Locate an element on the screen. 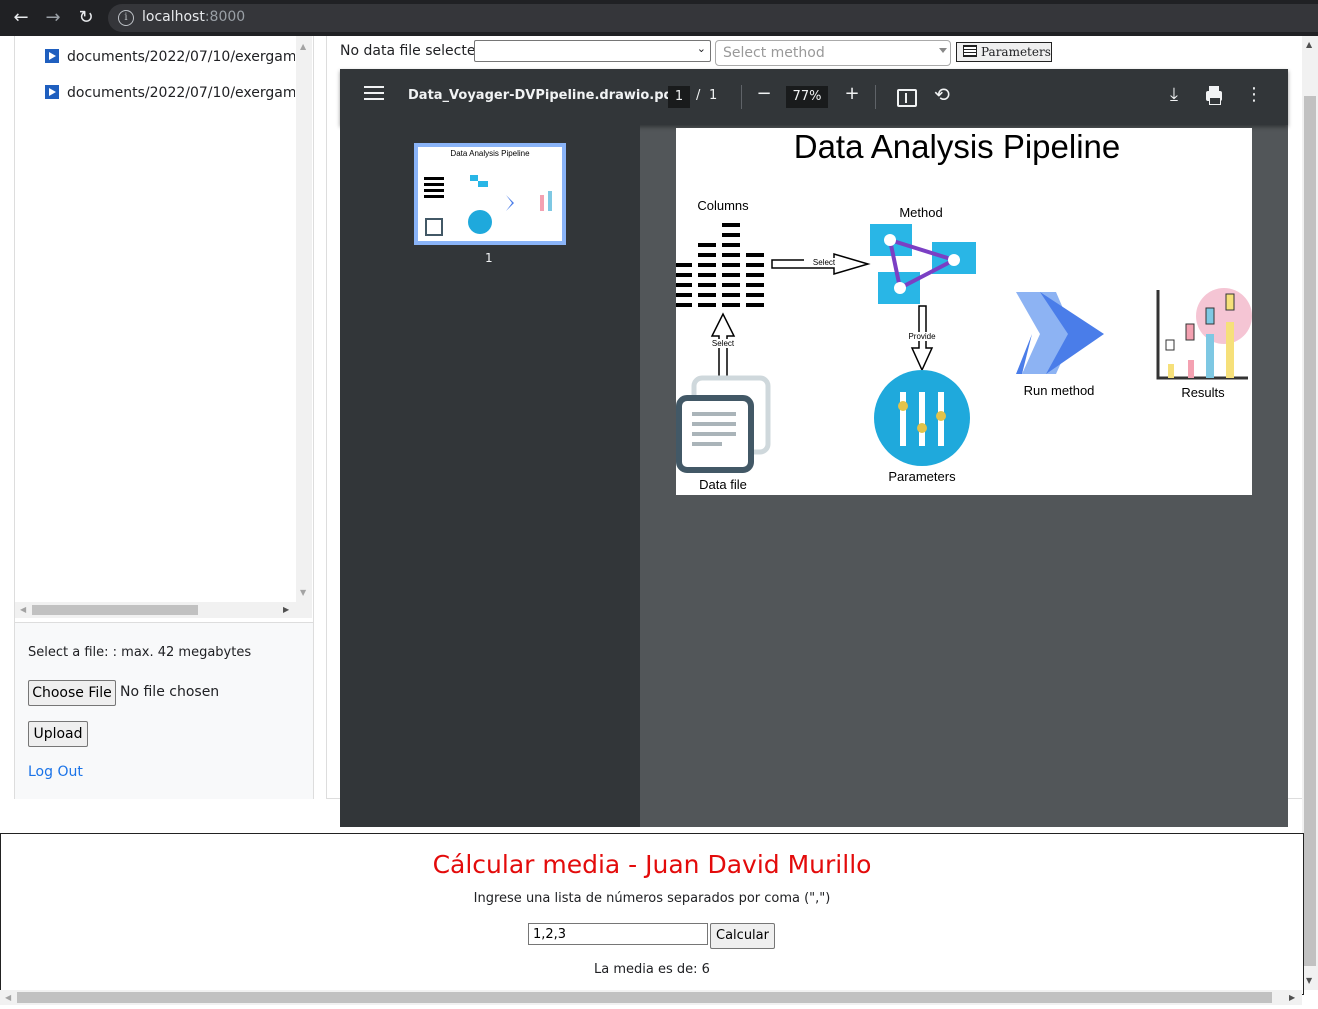 The image size is (1318, 1009). page-total: 1 is located at coordinates (713, 95).